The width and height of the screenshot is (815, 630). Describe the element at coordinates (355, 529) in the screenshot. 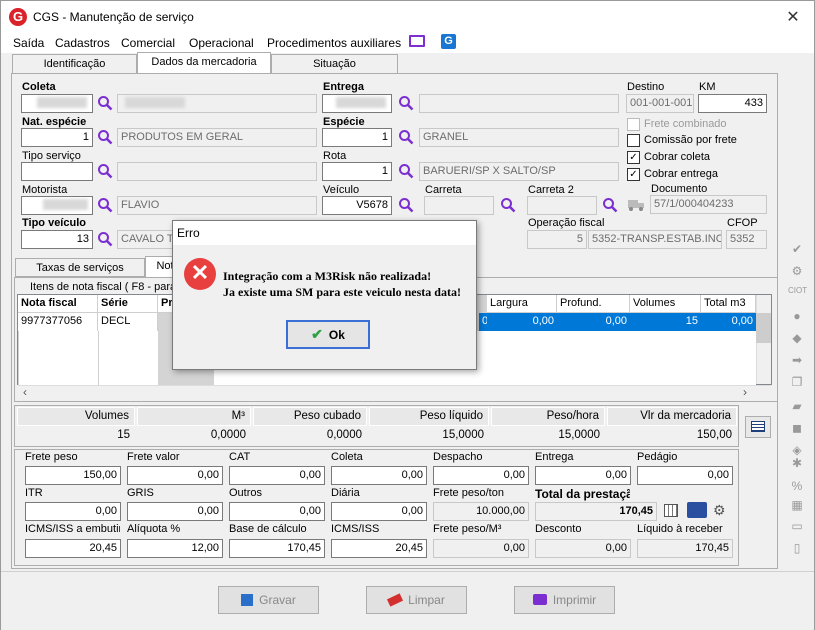

I see `charge-label: ICMS/ISS` at that location.